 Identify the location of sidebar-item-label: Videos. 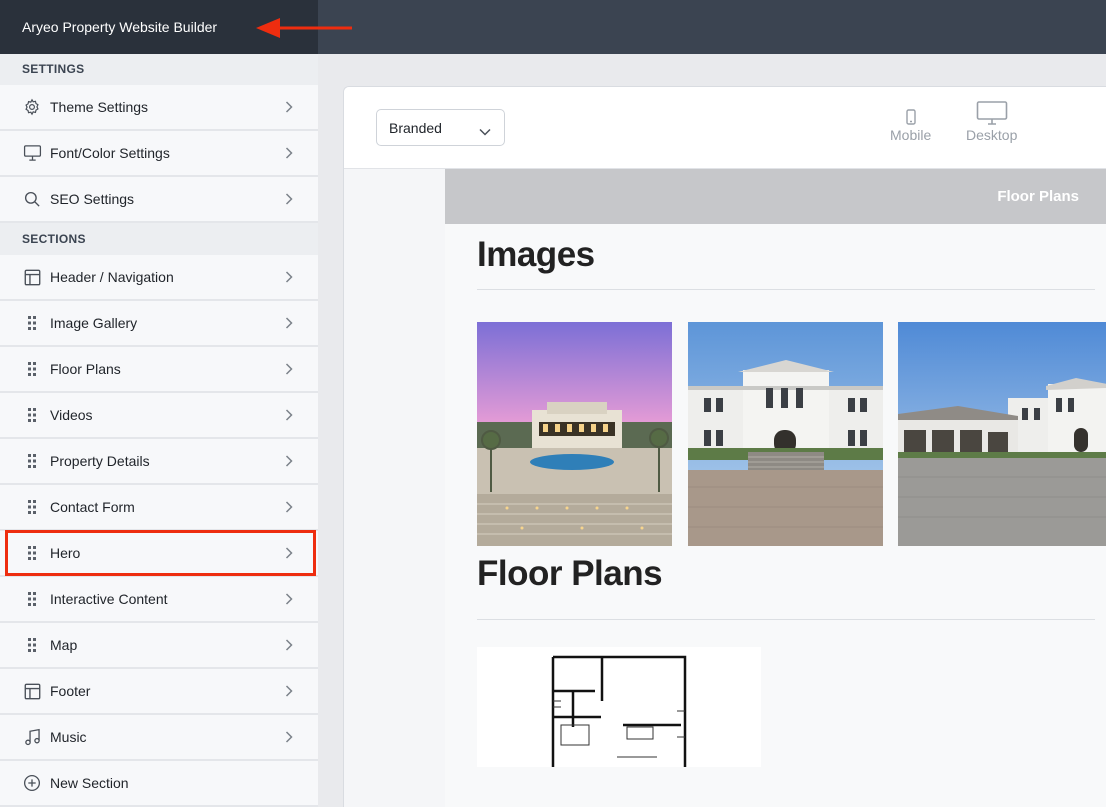
(71, 415).